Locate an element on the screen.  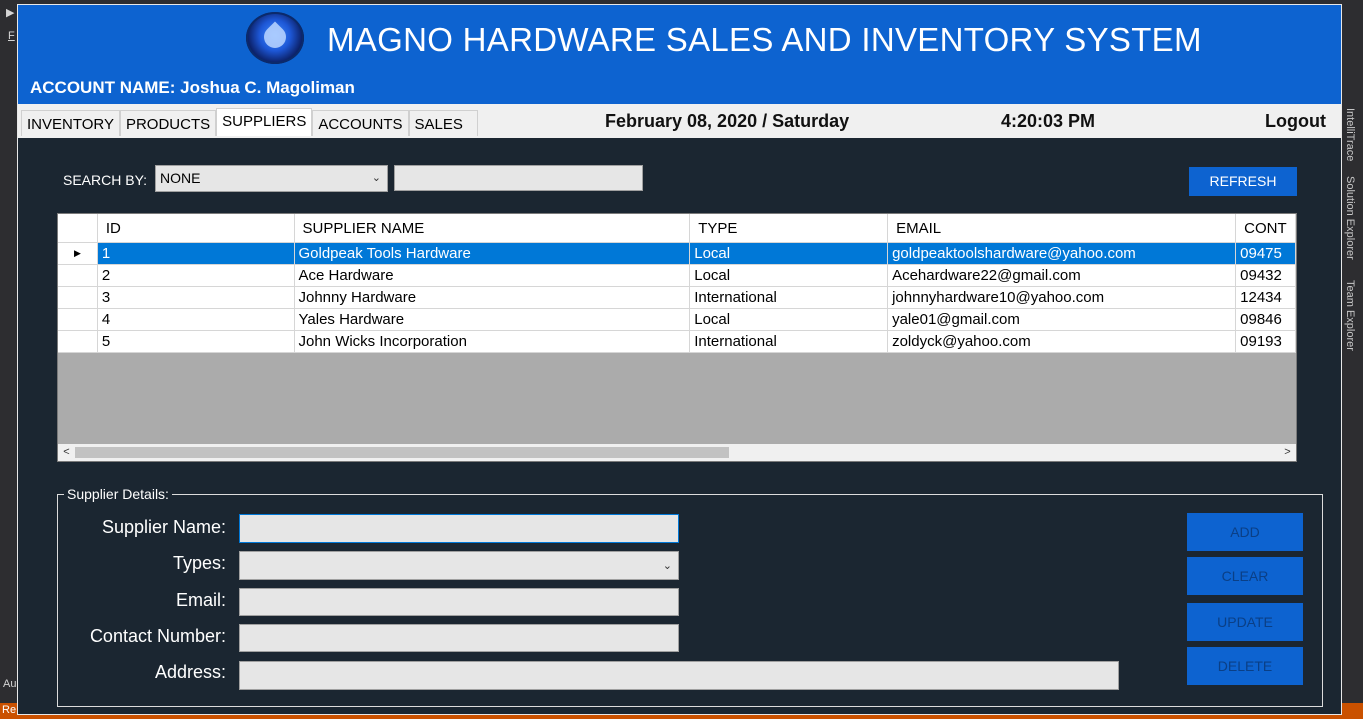
cell-supplier-name: John Wicks Incorporation is located at coordinates (492, 341).